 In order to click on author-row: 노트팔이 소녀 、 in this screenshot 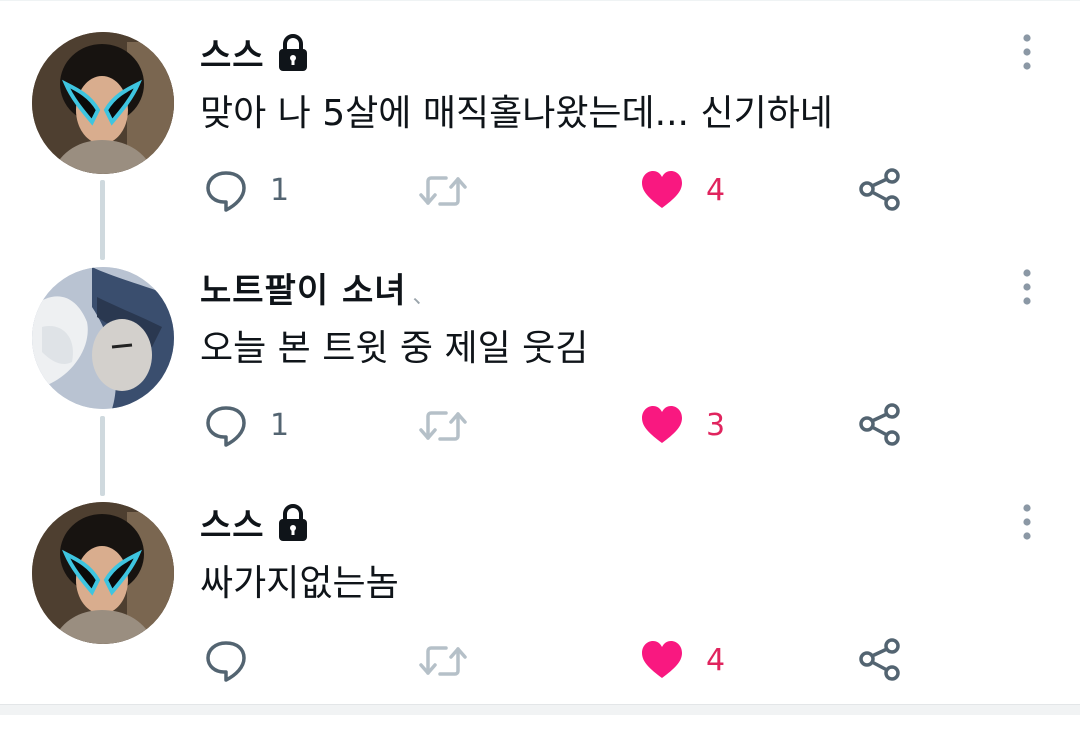, I will do `click(317, 289)`.